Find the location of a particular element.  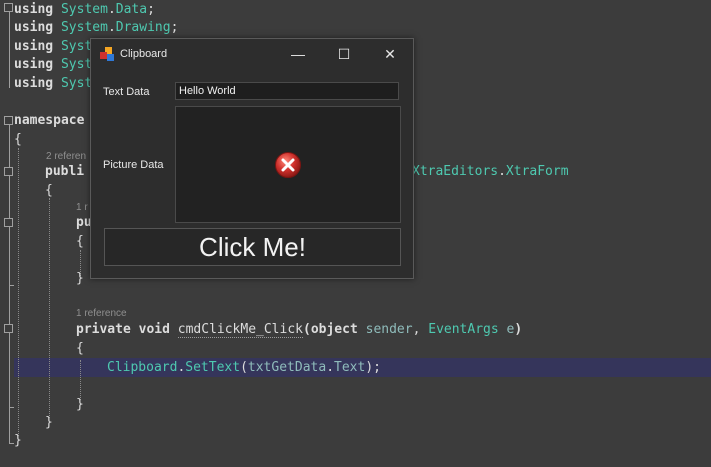

code-line-class: publi is located at coordinates (65, 171).